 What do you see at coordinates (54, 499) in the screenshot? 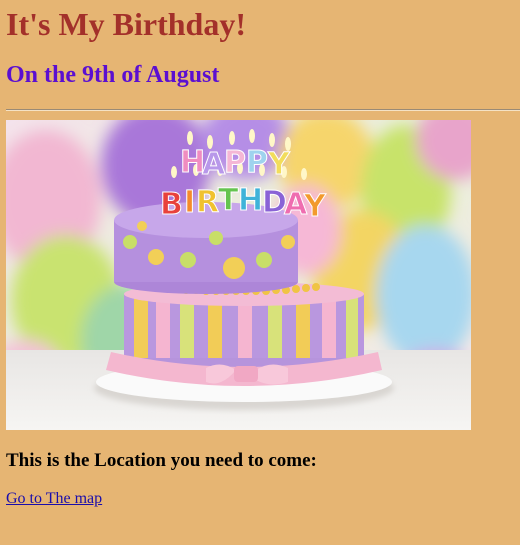
I see `map-link: Go to The map` at bounding box center [54, 499].